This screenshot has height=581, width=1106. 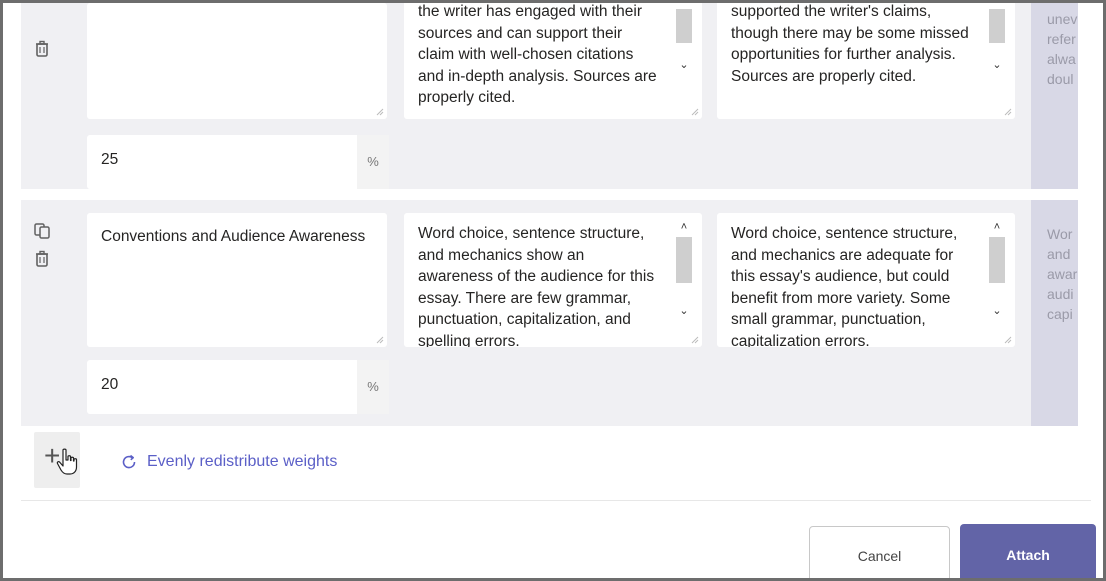 I want to click on level-description-partial-text: Wor and awar audi capi, so click(x=1062, y=274).